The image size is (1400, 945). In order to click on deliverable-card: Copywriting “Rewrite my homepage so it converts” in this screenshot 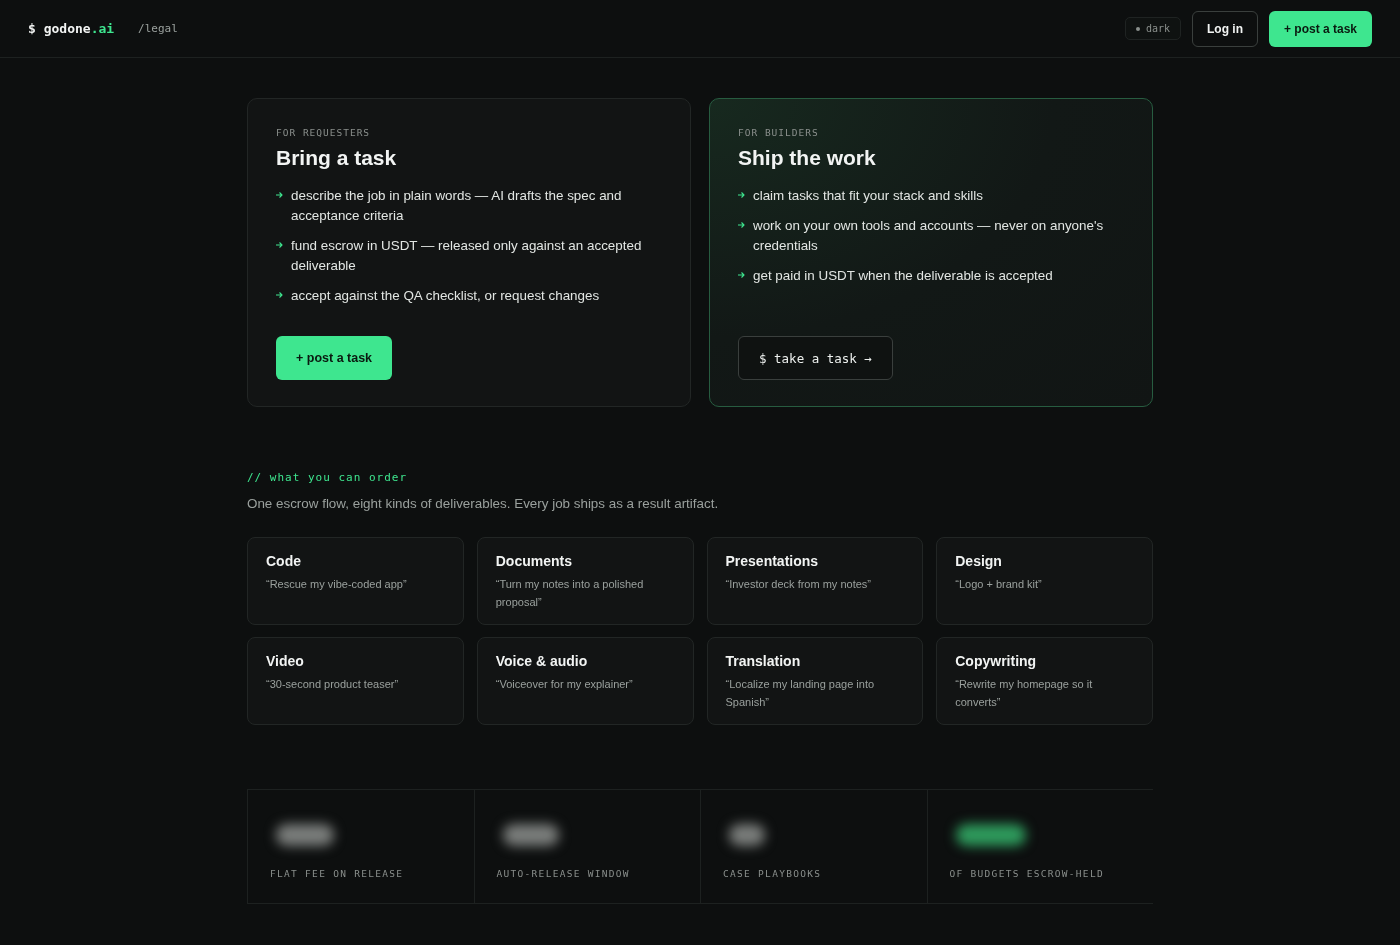, I will do `click(1044, 681)`.